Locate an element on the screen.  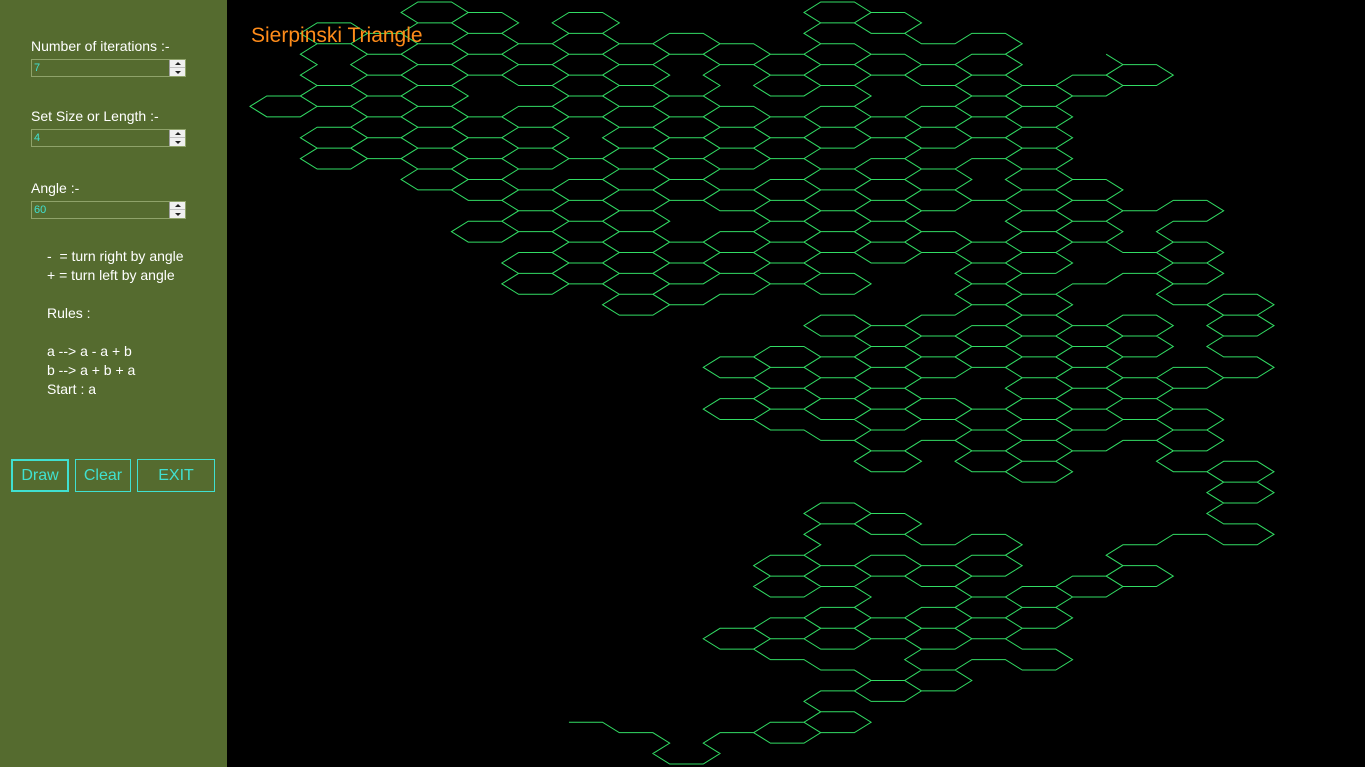
iterations-stepper is located at coordinates (108, 68).